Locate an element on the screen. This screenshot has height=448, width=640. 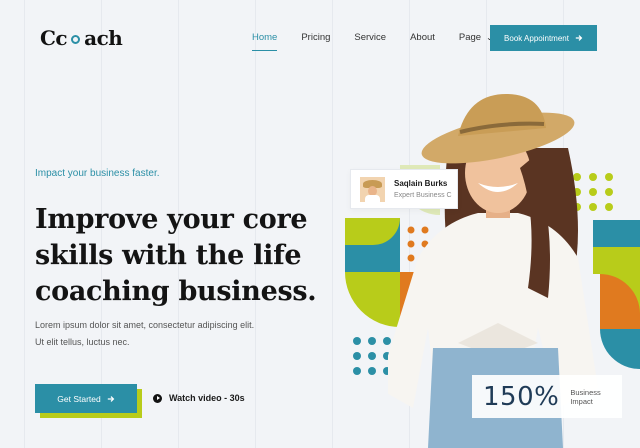
stat-label: Business Impact is located at coordinates (585, 396).